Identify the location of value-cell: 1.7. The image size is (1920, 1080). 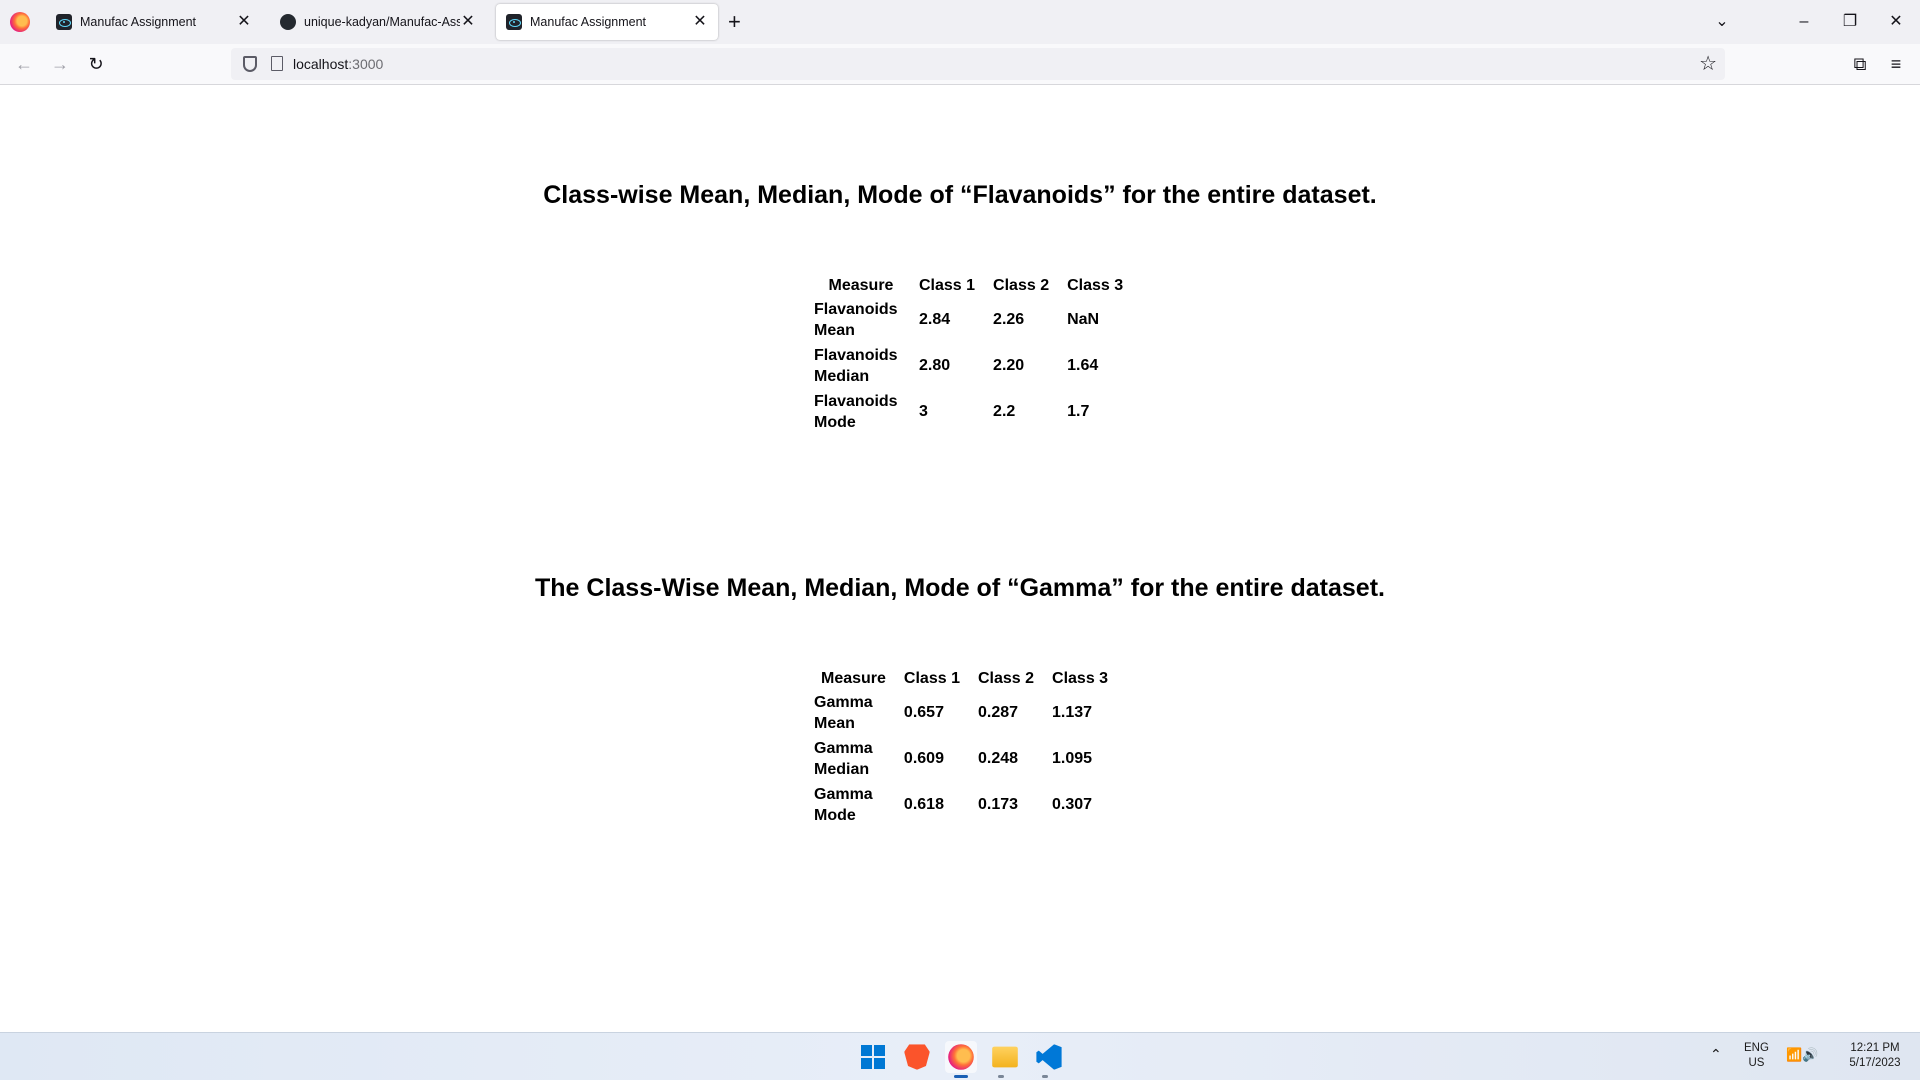
(1078, 411).